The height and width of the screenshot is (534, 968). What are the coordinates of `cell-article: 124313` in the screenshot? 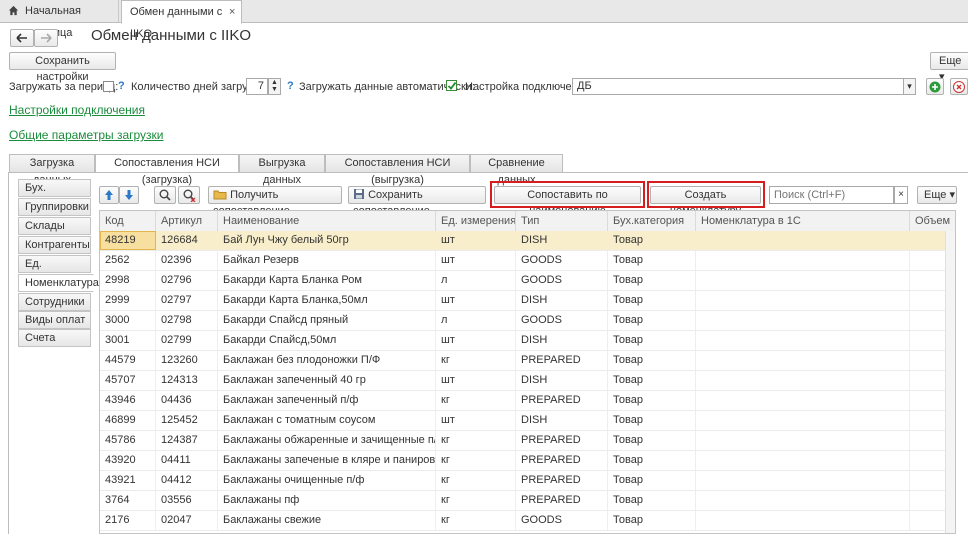 It's located at (187, 380).